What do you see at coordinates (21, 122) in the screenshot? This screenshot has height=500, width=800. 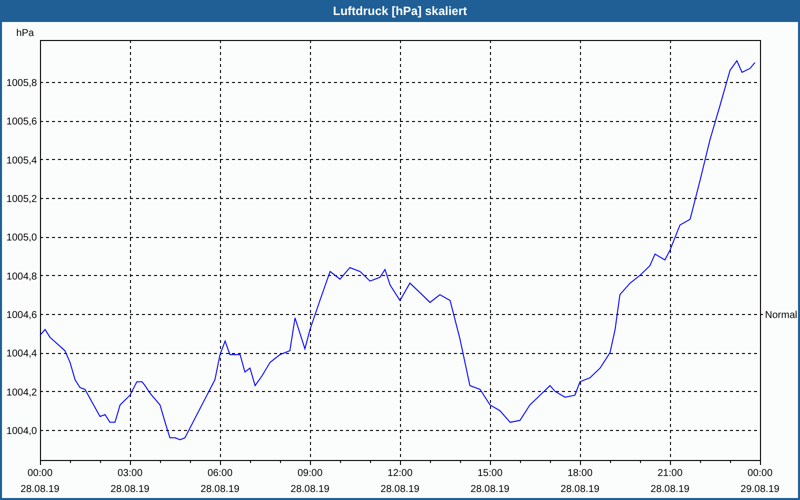 I see `y-axis-label: 1005,6` at bounding box center [21, 122].